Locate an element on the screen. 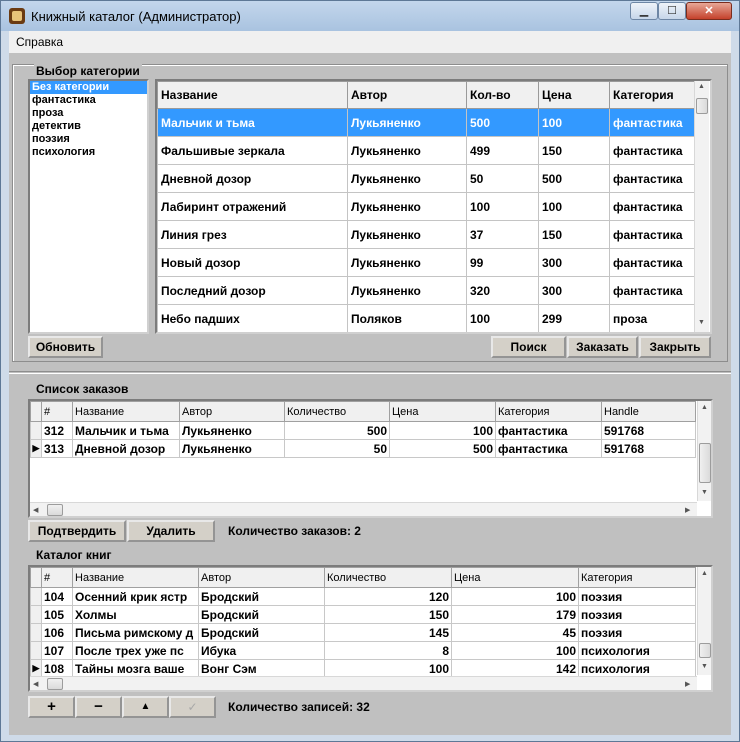 This screenshot has height=742, width=740. minimize-button: ▁ is located at coordinates (644, 11).